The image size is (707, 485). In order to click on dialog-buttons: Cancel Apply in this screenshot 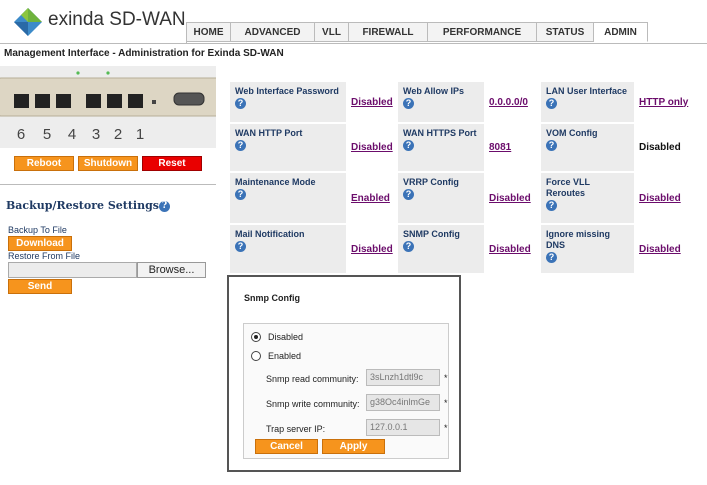, I will do `click(320, 446)`.